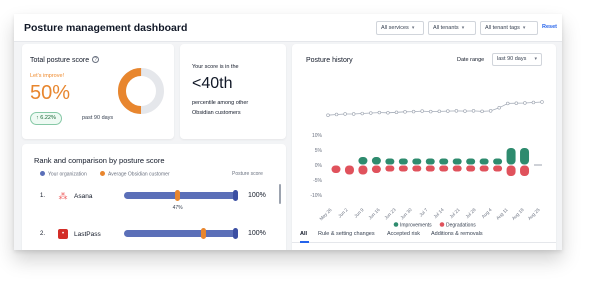  What do you see at coordinates (280, 194) in the screenshot?
I see `rank-scrollbar` at bounding box center [280, 194].